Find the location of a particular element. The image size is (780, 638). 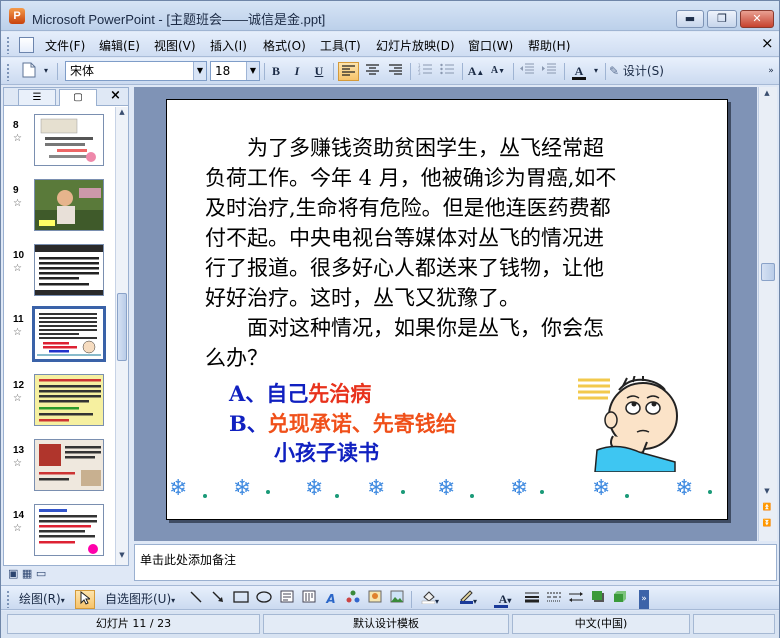

line-tool-icon is located at coordinates (196, 599).